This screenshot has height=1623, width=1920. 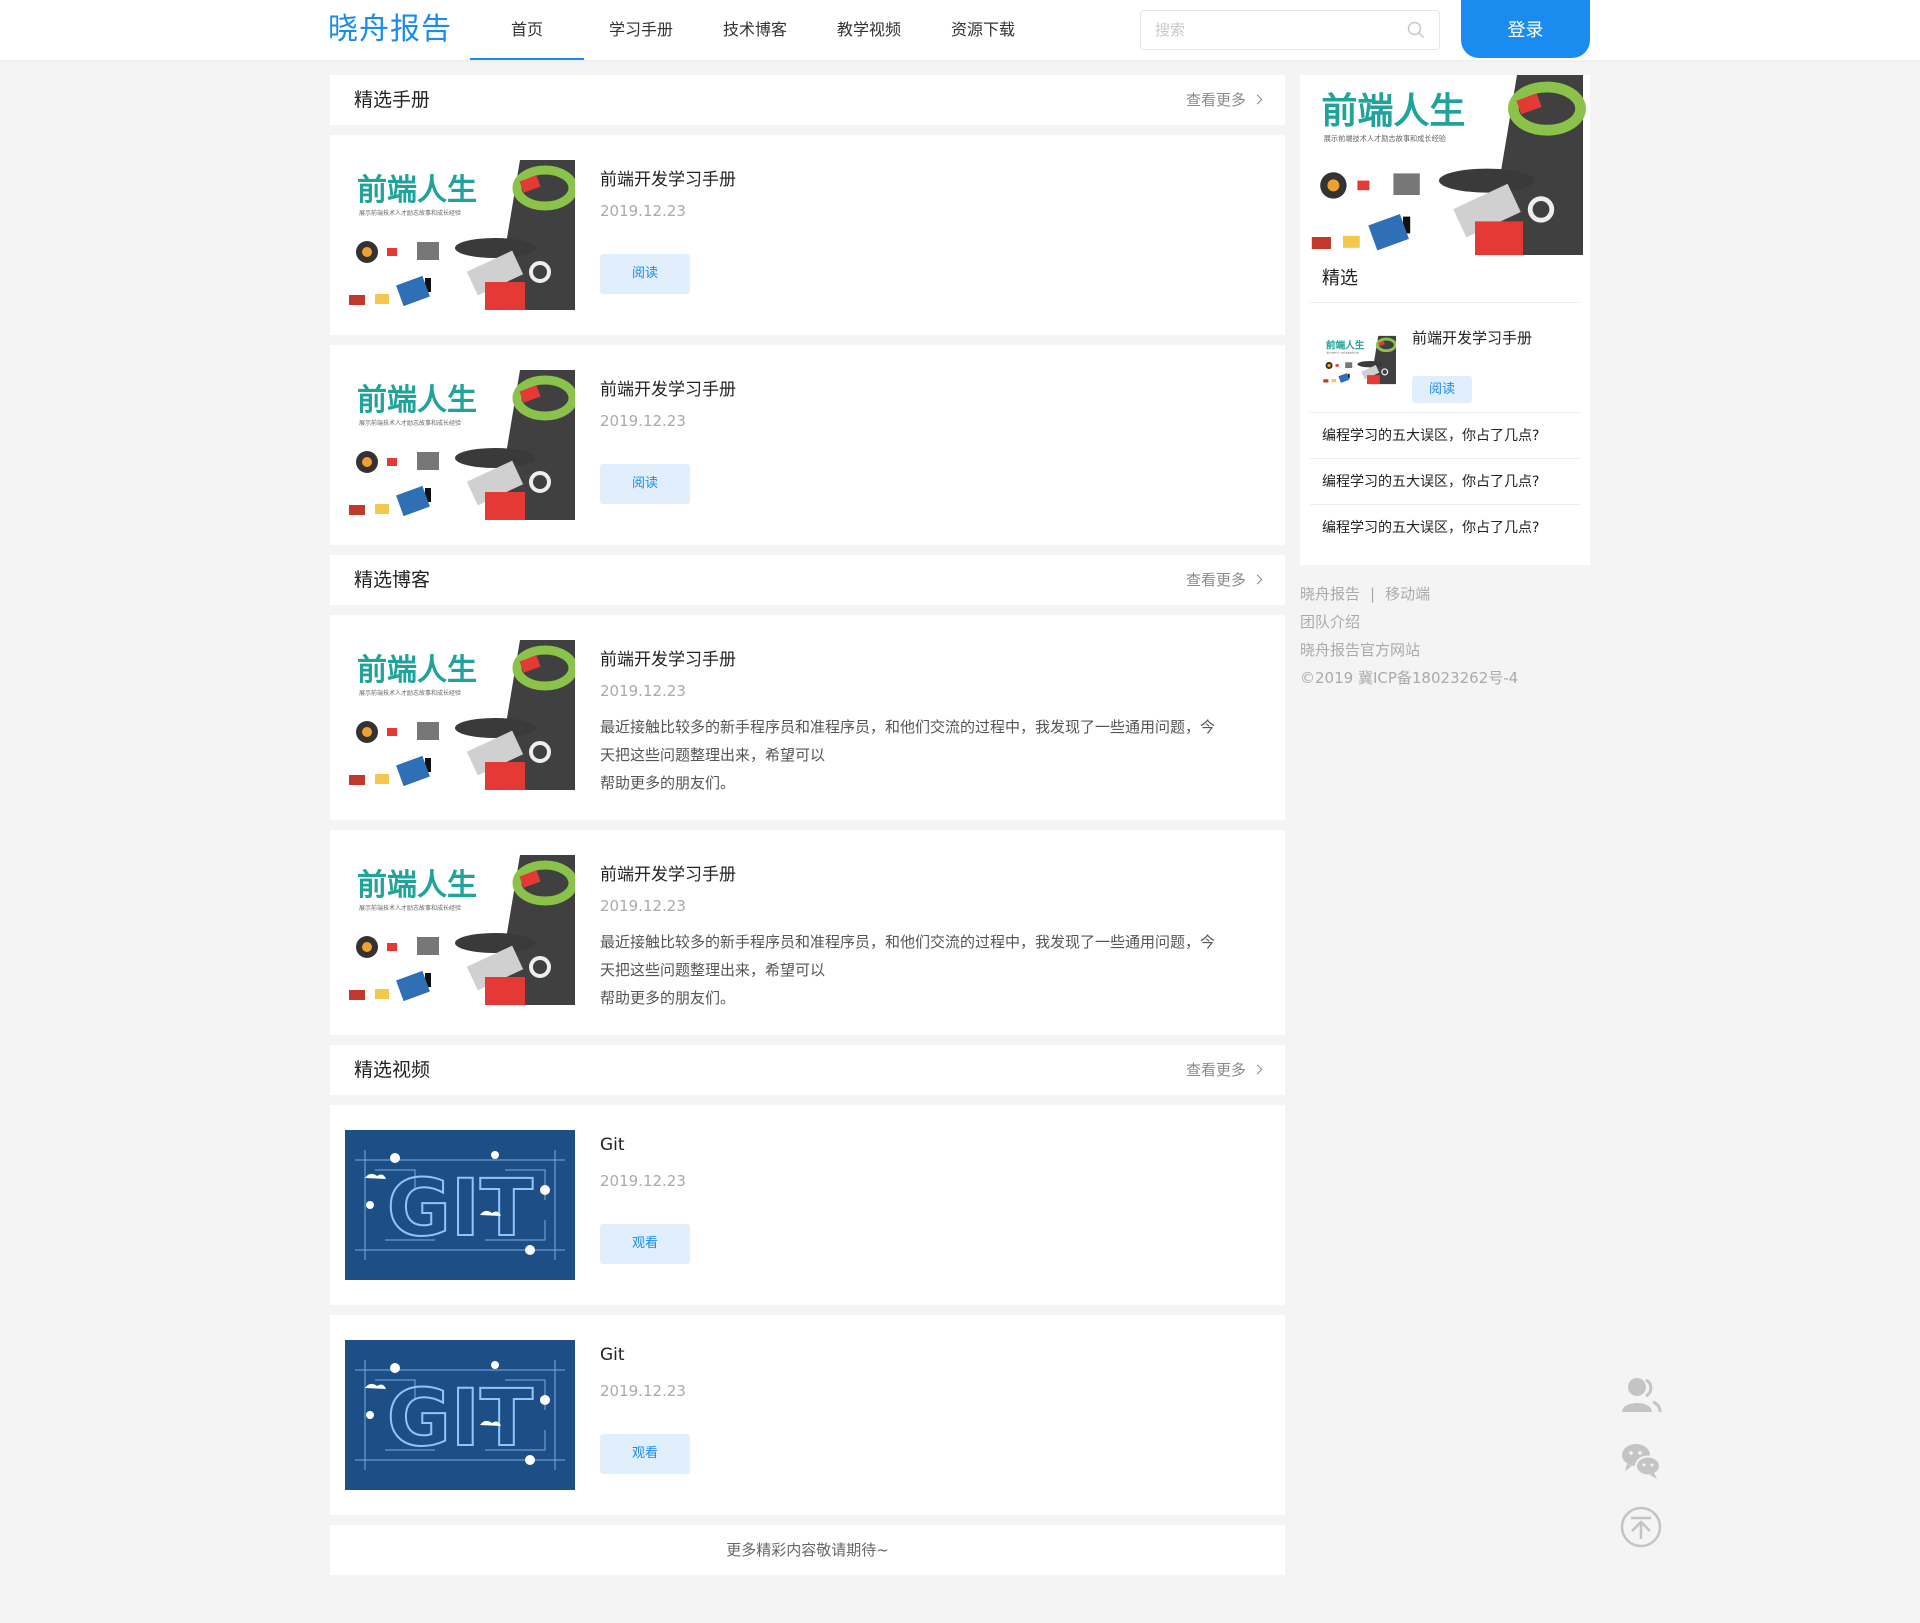 What do you see at coordinates (1330, 594) in the screenshot?
I see `footer-link-home: 晓舟报告` at bounding box center [1330, 594].